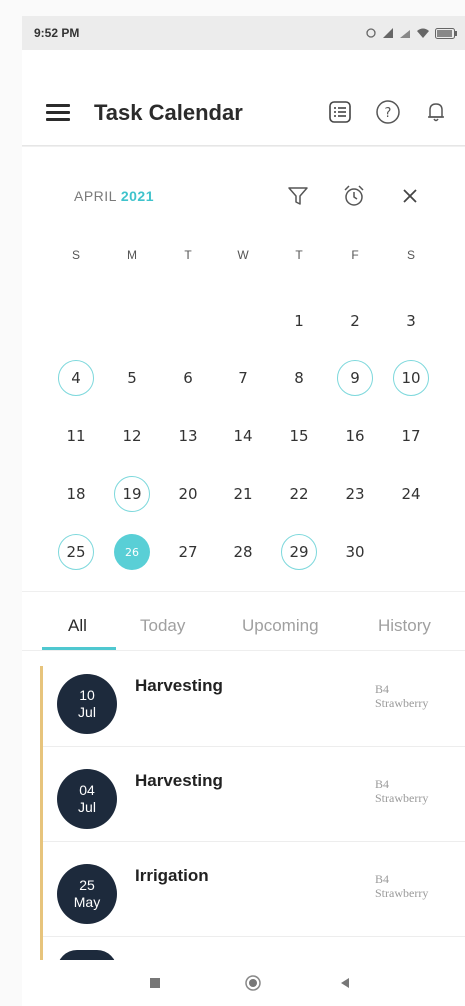 The image size is (465, 1006). I want to click on calendar-day: 28, so click(243, 552).